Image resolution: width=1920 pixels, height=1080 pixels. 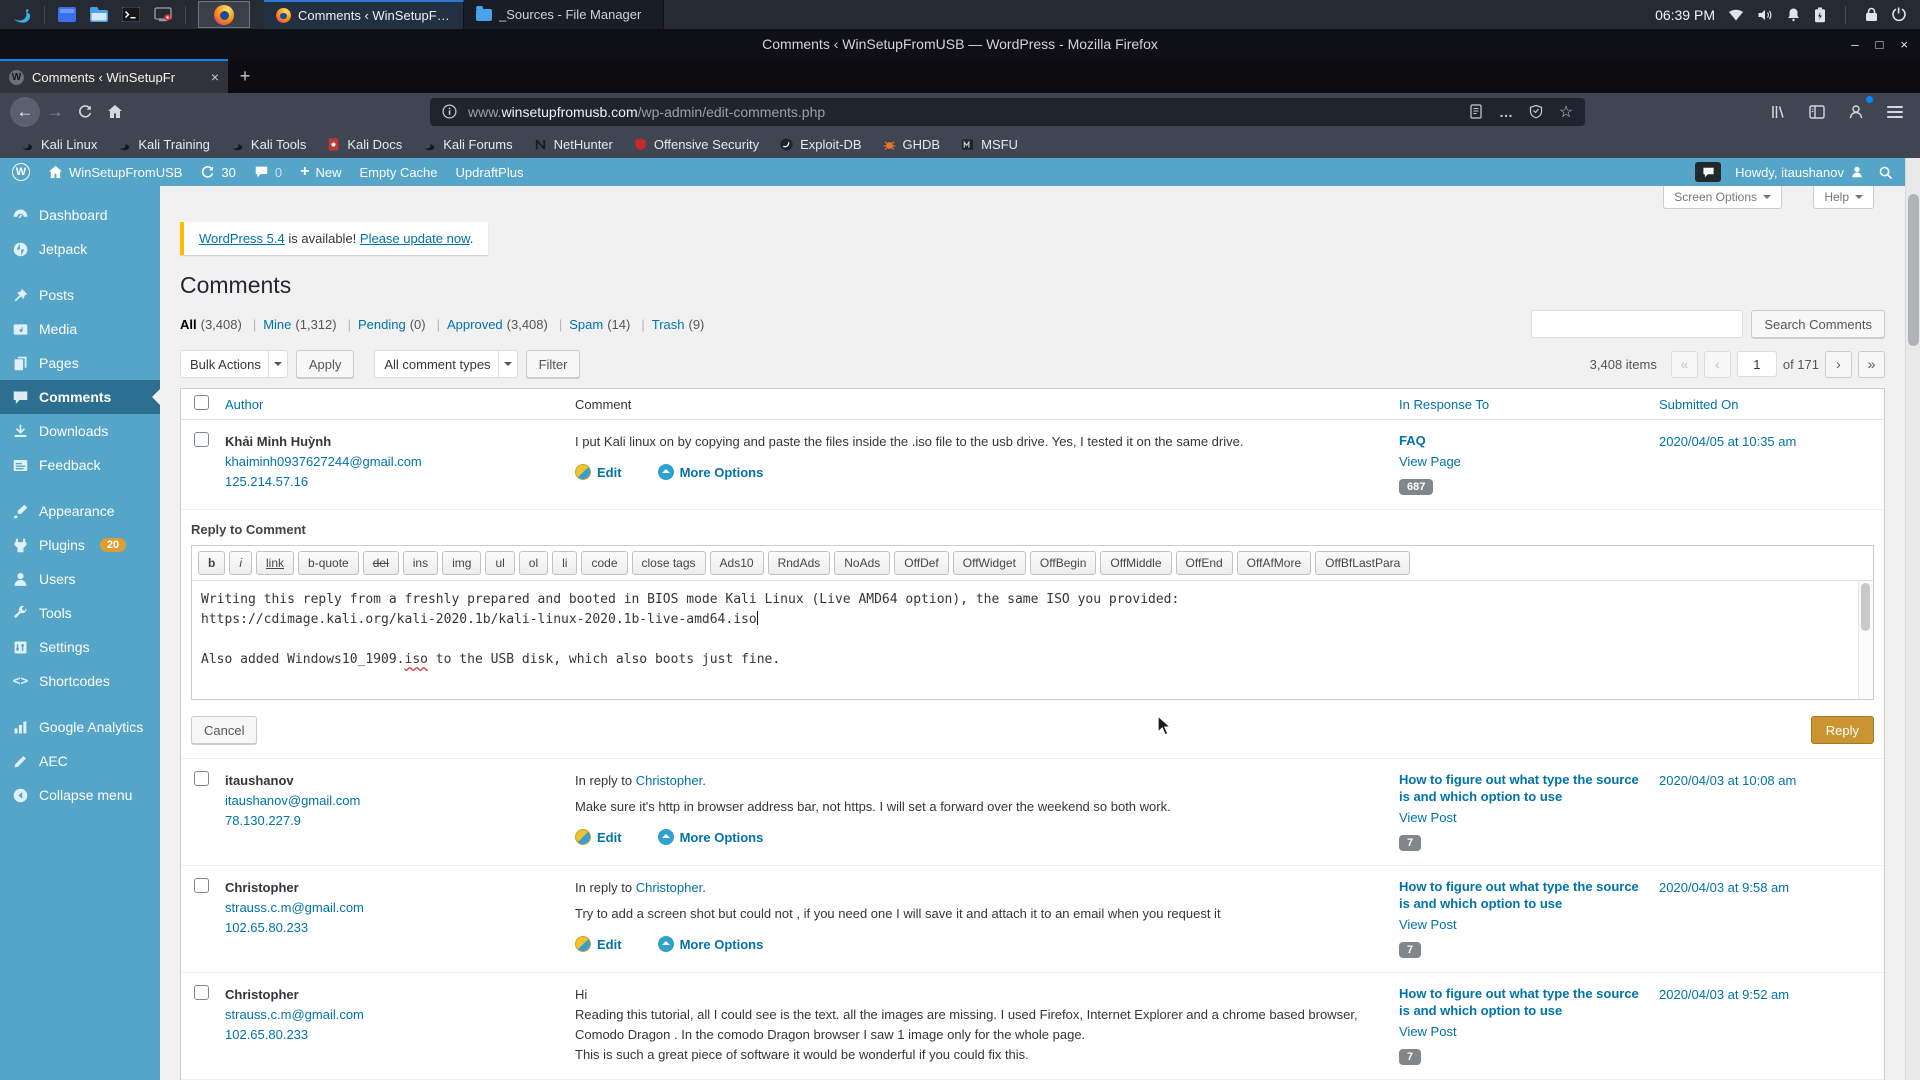 I want to click on comment-count-badge: 687, so click(x=1416, y=487).